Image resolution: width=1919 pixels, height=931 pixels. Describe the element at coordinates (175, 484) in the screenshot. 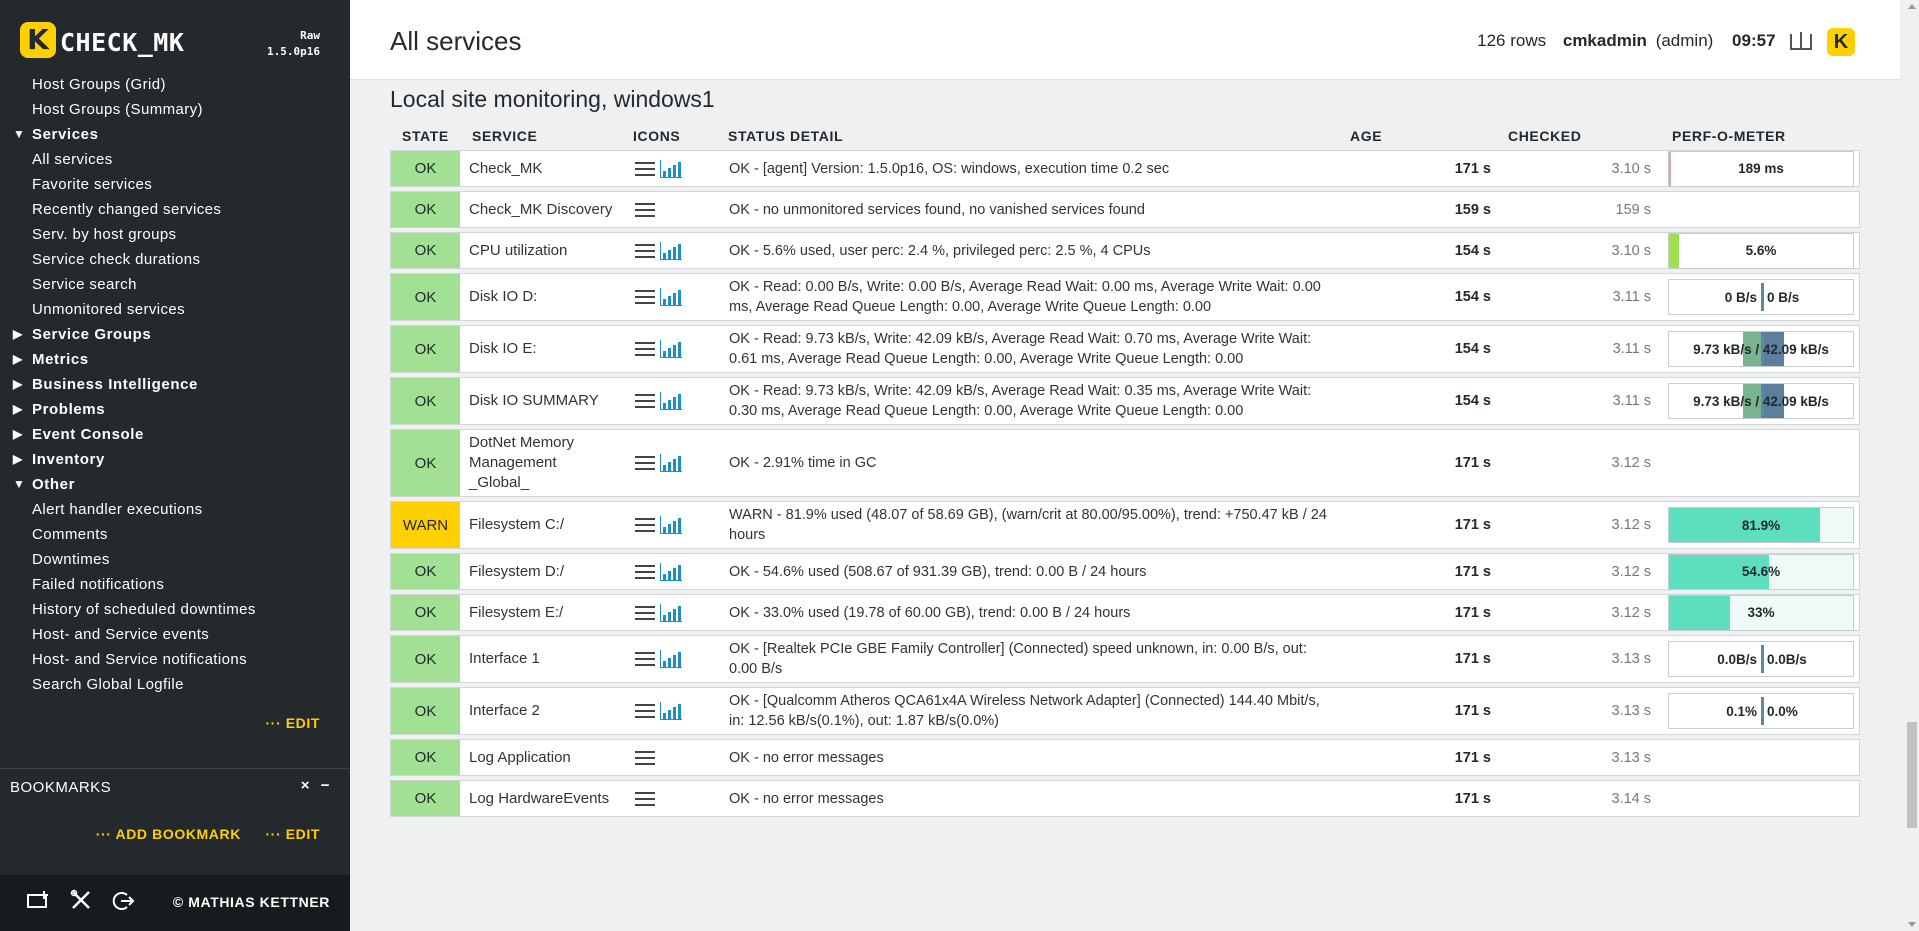

I see `sidebar-section: ▼ Other` at that location.